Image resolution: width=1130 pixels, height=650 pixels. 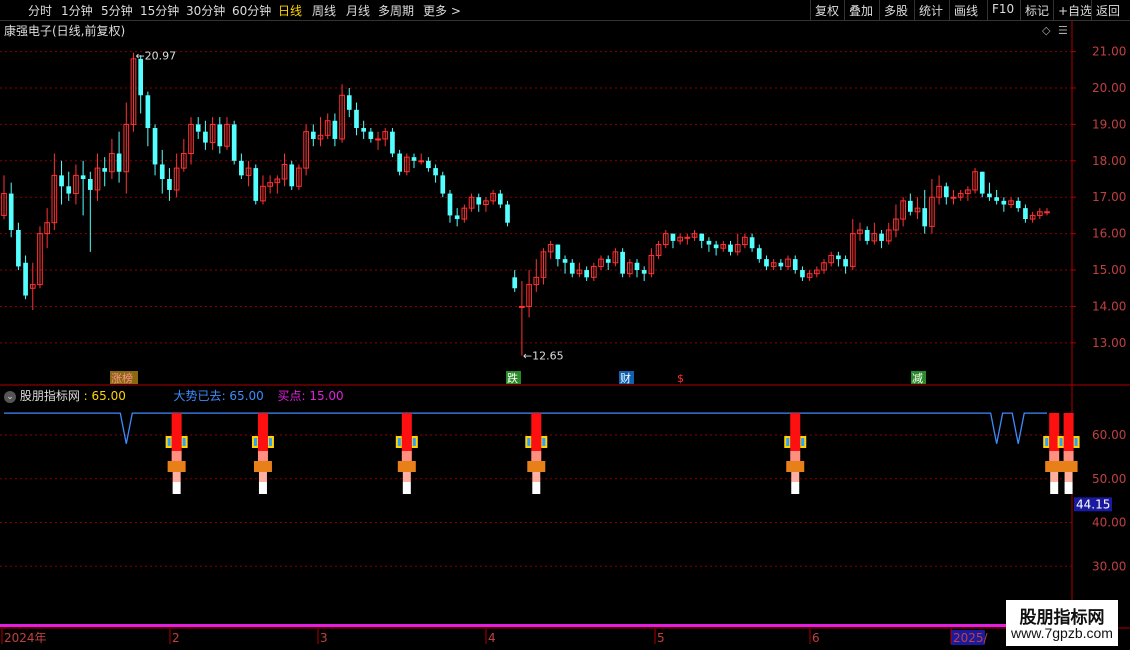 What do you see at coordinates (680, 378) in the screenshot?
I see `event-marker: $` at bounding box center [680, 378].